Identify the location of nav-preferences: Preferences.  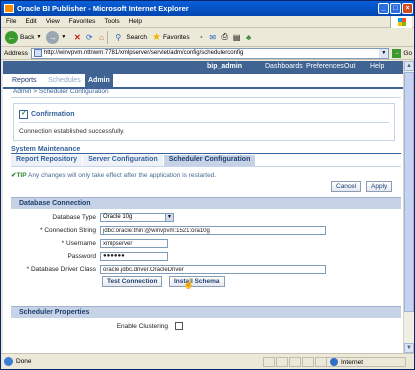
(325, 66).